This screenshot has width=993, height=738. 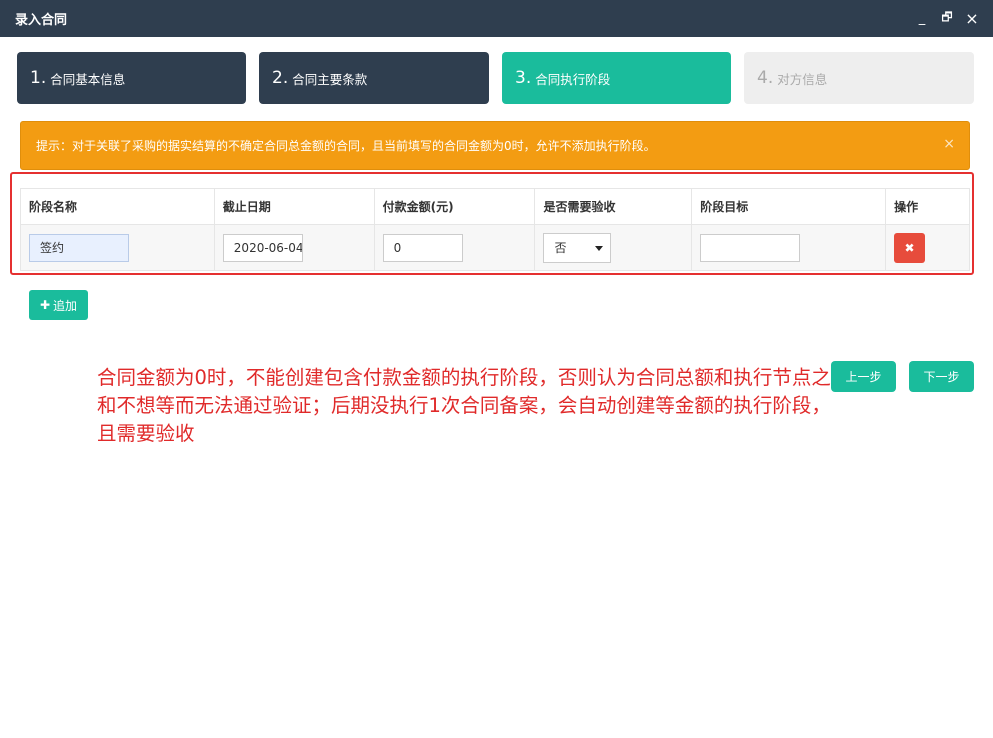 I want to click on select-value: 否, so click(x=560, y=248).